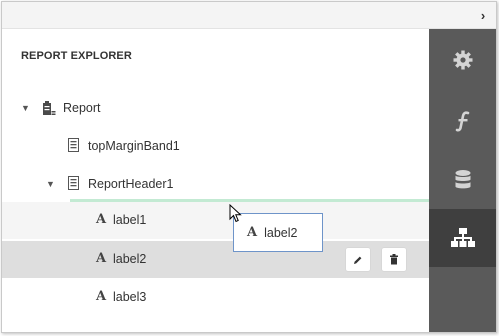  Describe the element at coordinates (215, 183) in the screenshot. I see `tree-node-report-header: ▼ ReportHeader1` at that location.